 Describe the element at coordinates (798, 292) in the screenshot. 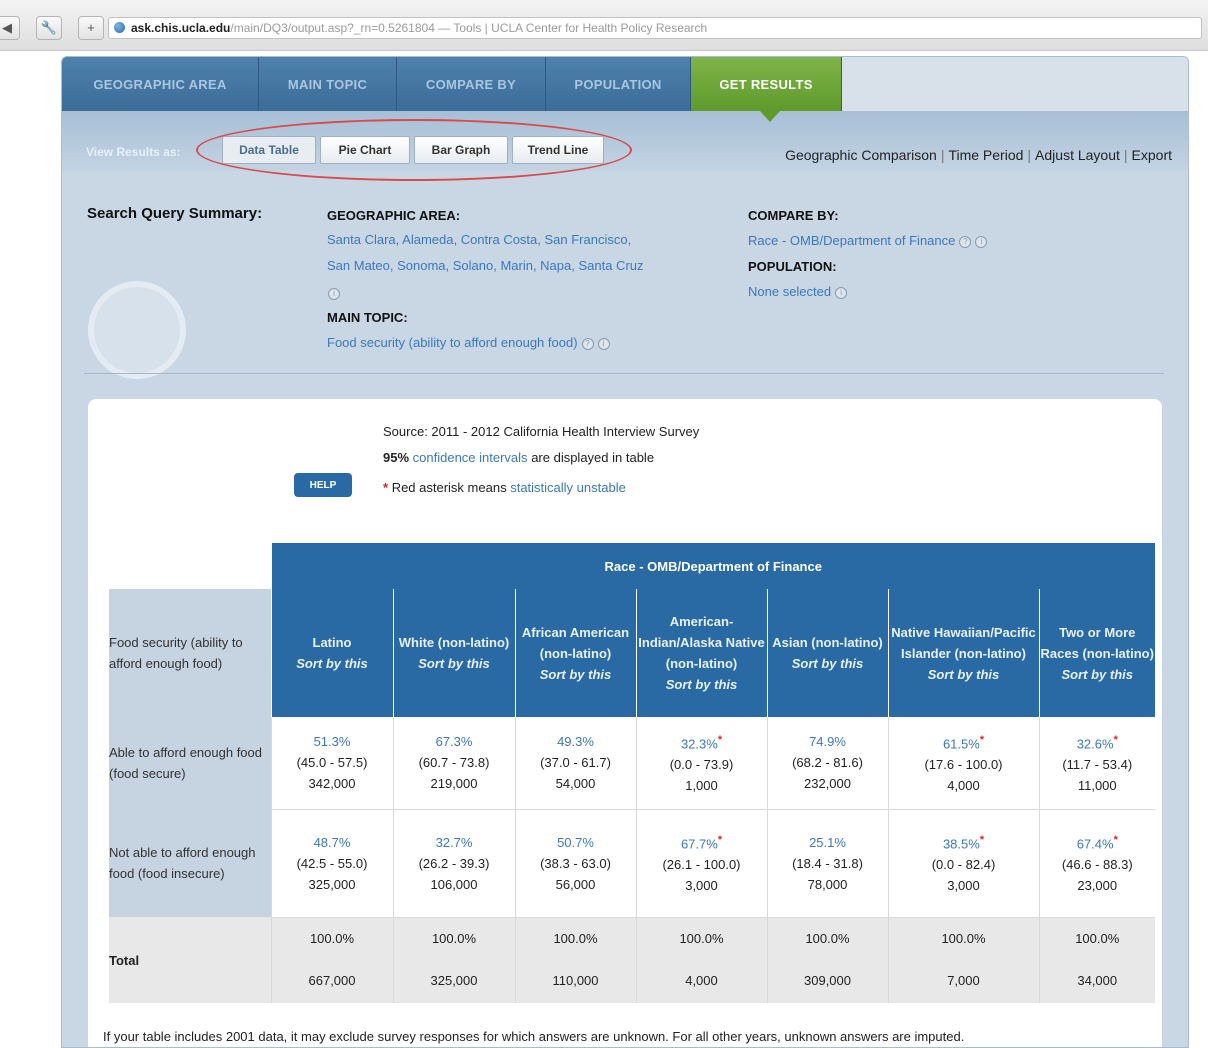

I see `population-value: None selected i` at that location.